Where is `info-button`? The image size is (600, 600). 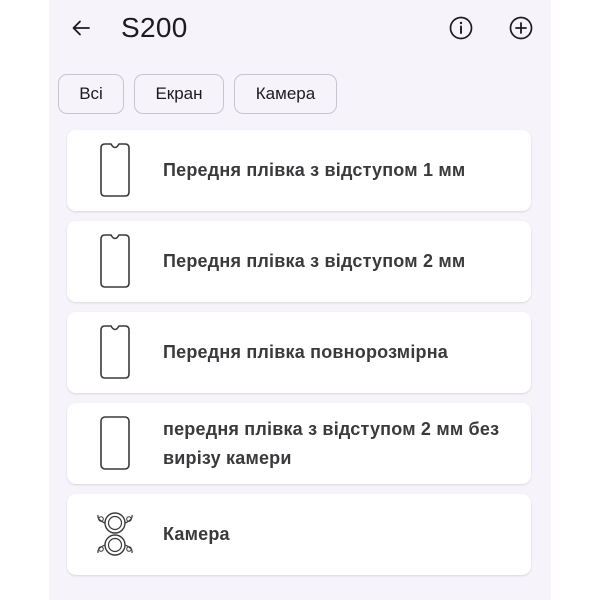
info-button is located at coordinates (461, 28).